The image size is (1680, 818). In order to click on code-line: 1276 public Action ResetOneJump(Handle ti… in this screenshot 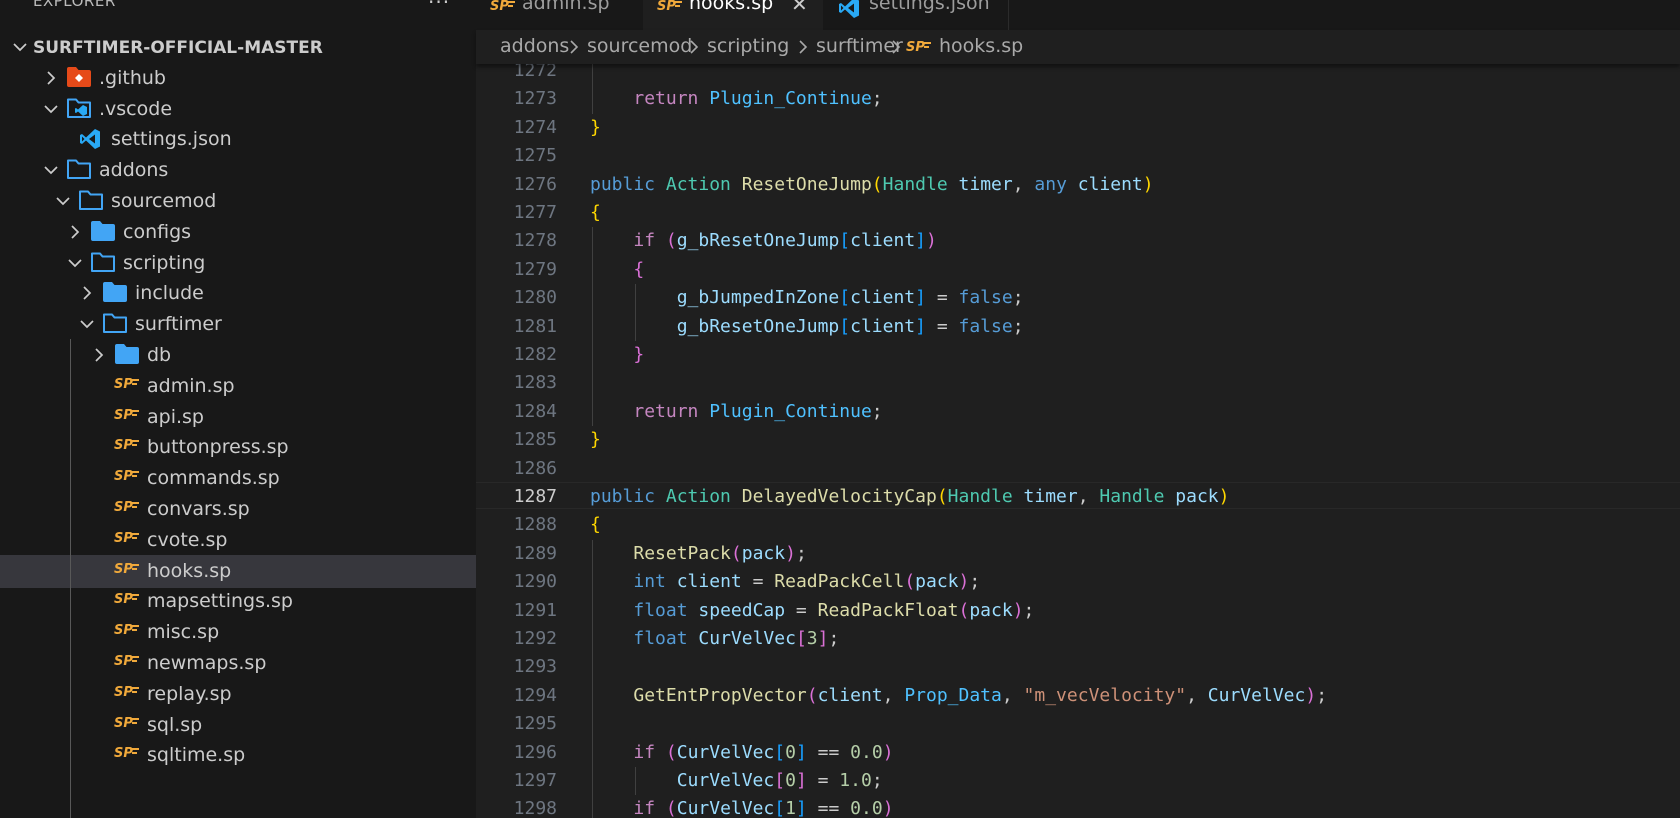, I will do `click(1078, 185)`.